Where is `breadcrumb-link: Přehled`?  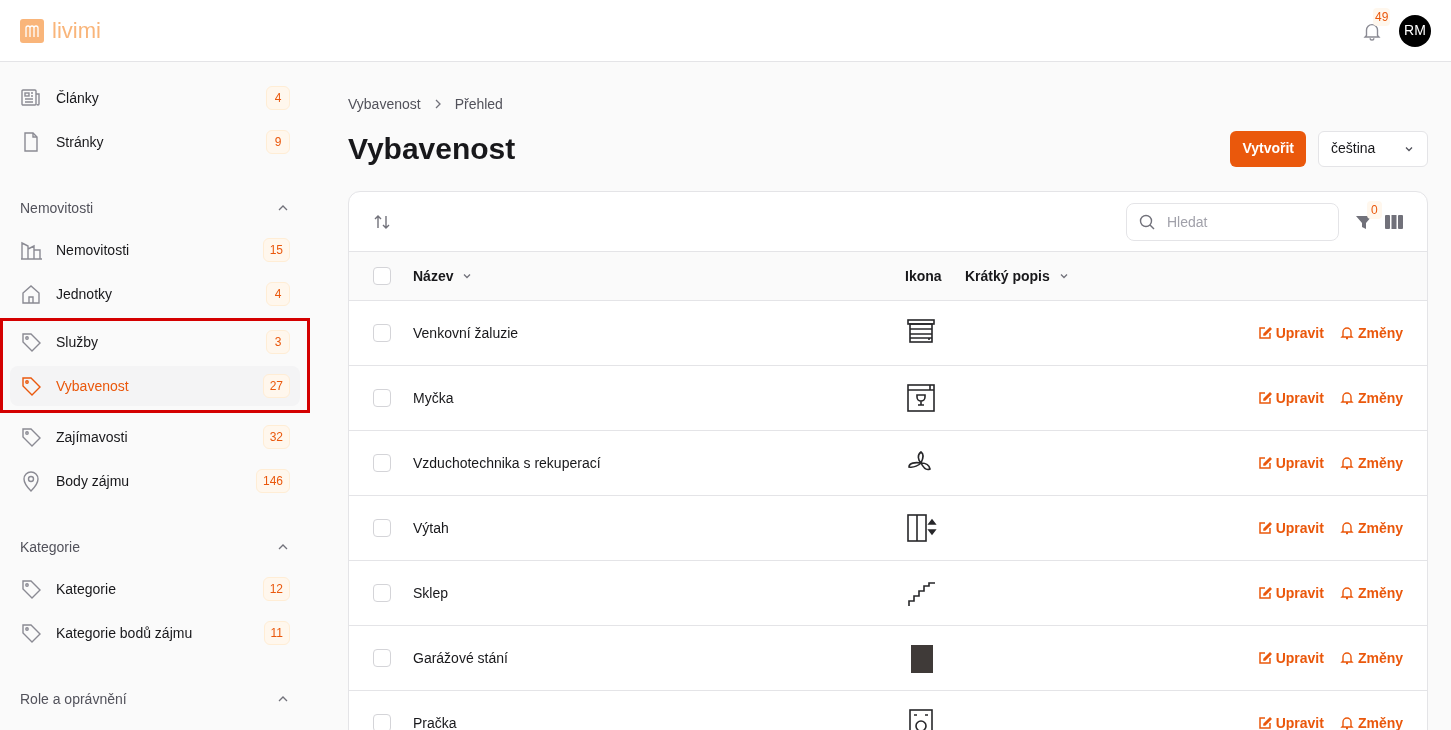
breadcrumb-link: Přehled is located at coordinates (478, 104).